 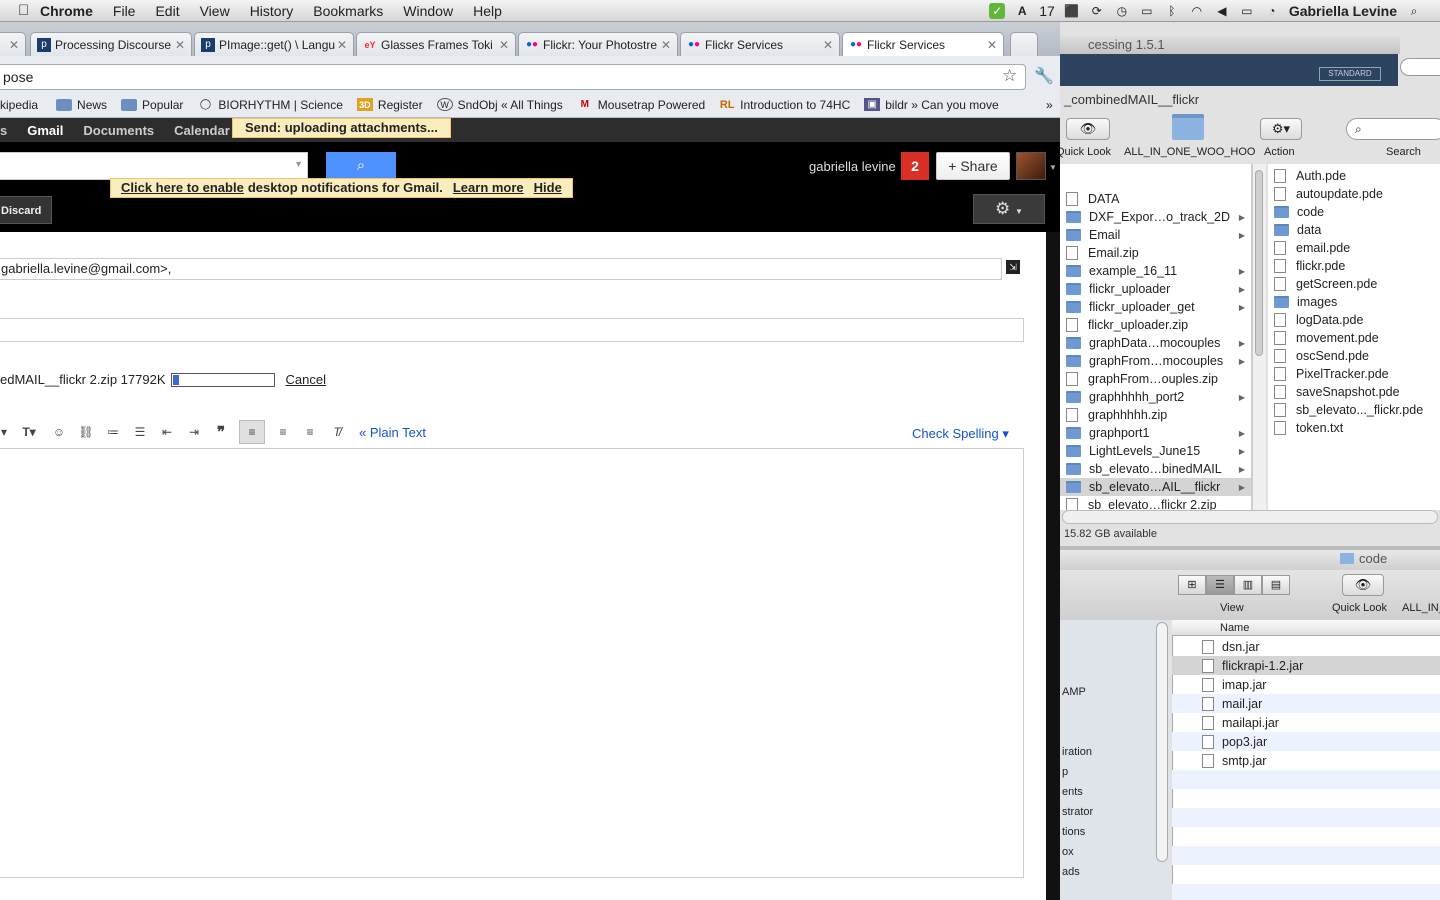 I want to click on subject-field, so click(x=512, y=330).